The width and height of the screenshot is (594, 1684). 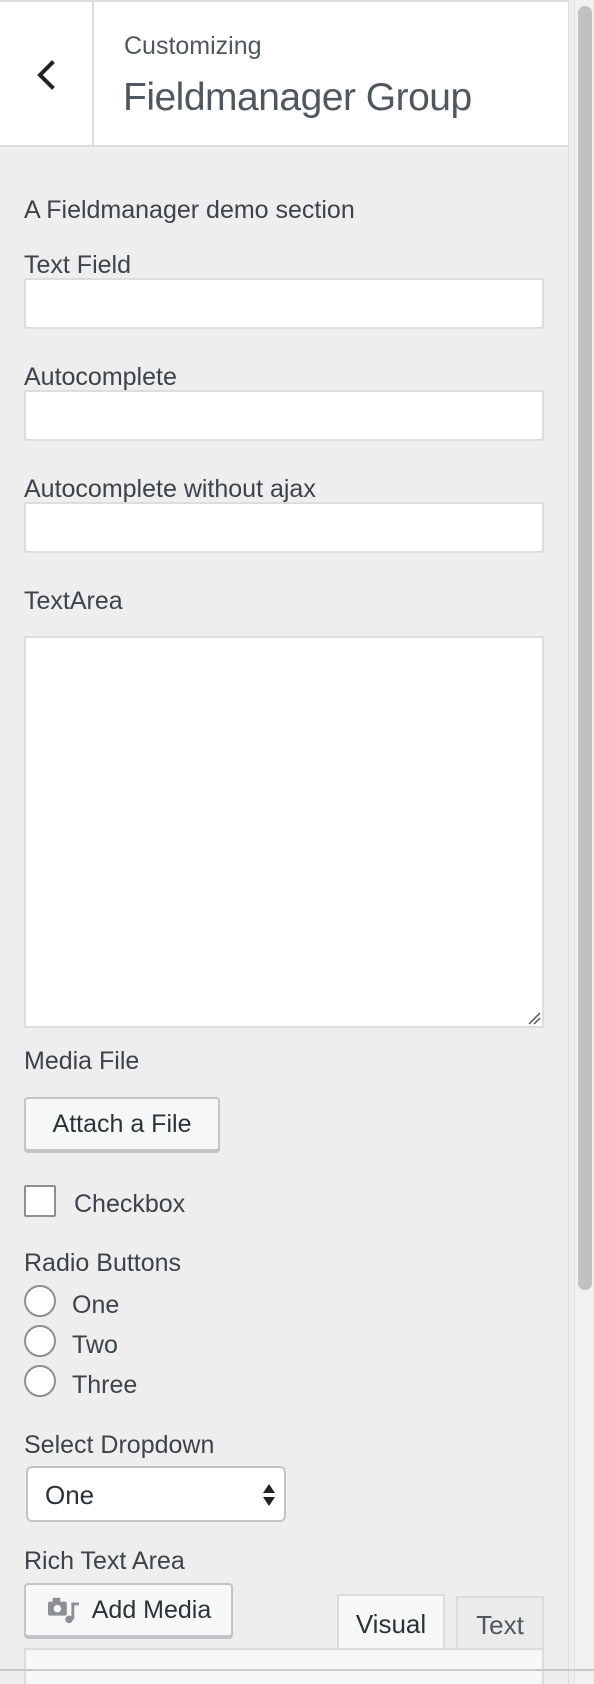 What do you see at coordinates (189, 210) in the screenshot?
I see `section-description: A Fieldmanager demo section` at bounding box center [189, 210].